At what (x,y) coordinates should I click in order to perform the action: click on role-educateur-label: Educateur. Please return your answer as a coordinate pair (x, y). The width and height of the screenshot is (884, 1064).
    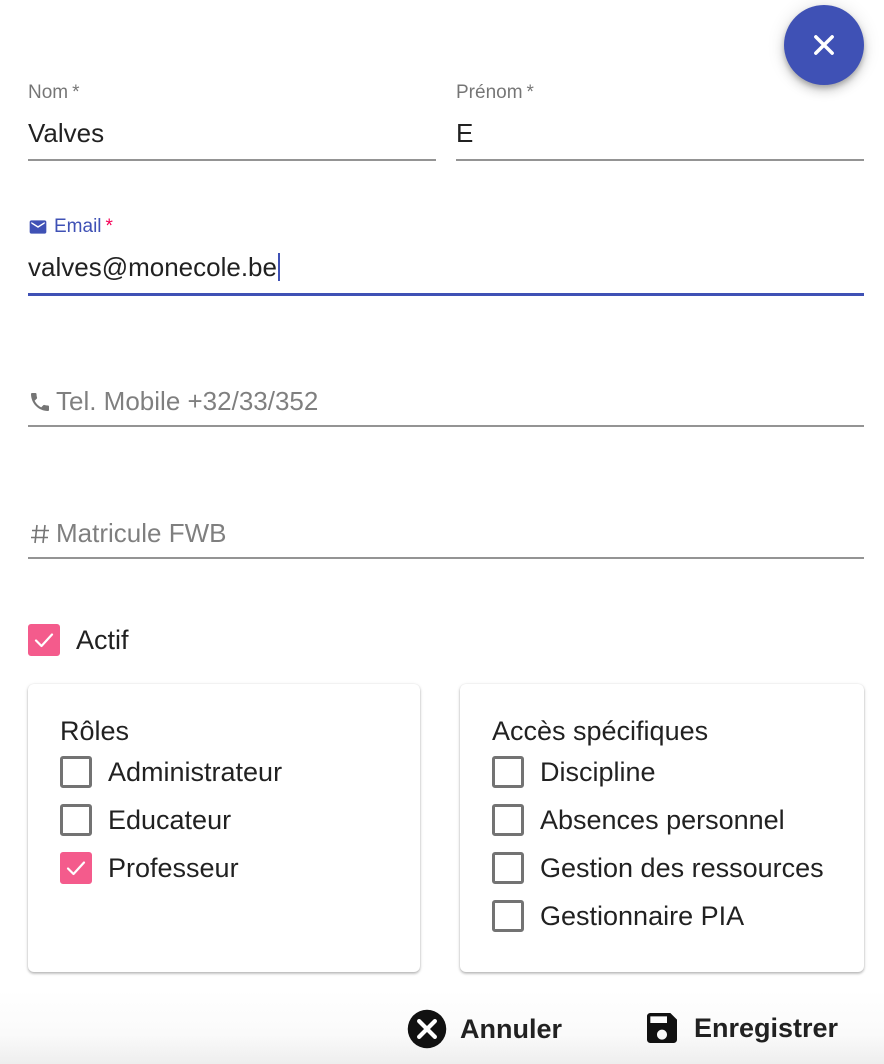
    Looking at the image, I should click on (170, 819).